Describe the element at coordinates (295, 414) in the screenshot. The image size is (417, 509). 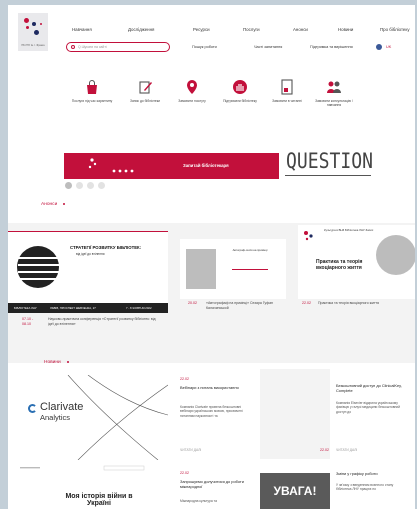
I see `news-image` at that location.